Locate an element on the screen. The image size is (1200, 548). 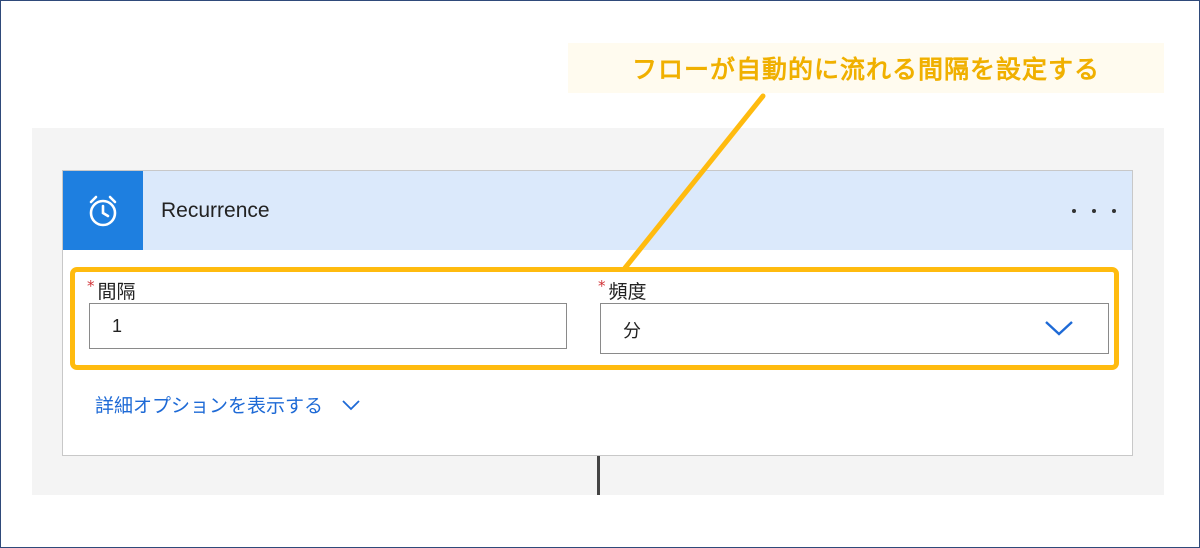
frequency-label-text: 頻度 is located at coordinates (627, 292).